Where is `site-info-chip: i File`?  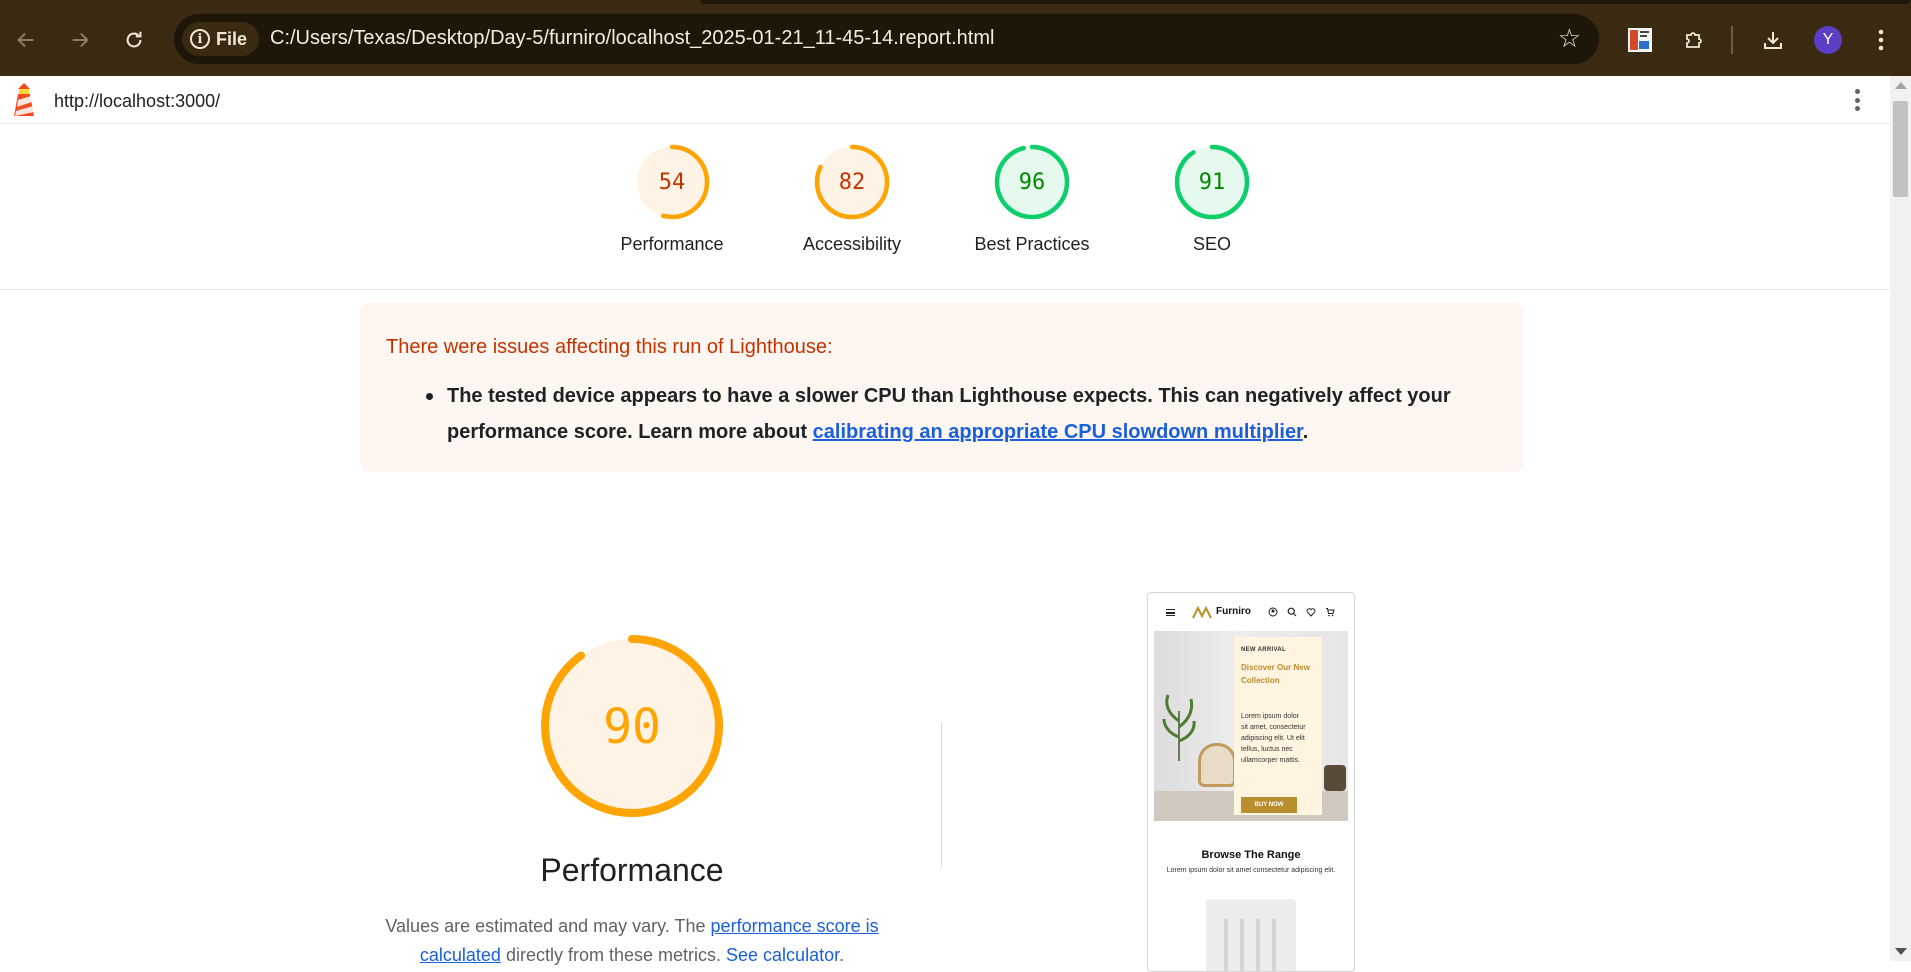 site-info-chip: i File is located at coordinates (221, 39).